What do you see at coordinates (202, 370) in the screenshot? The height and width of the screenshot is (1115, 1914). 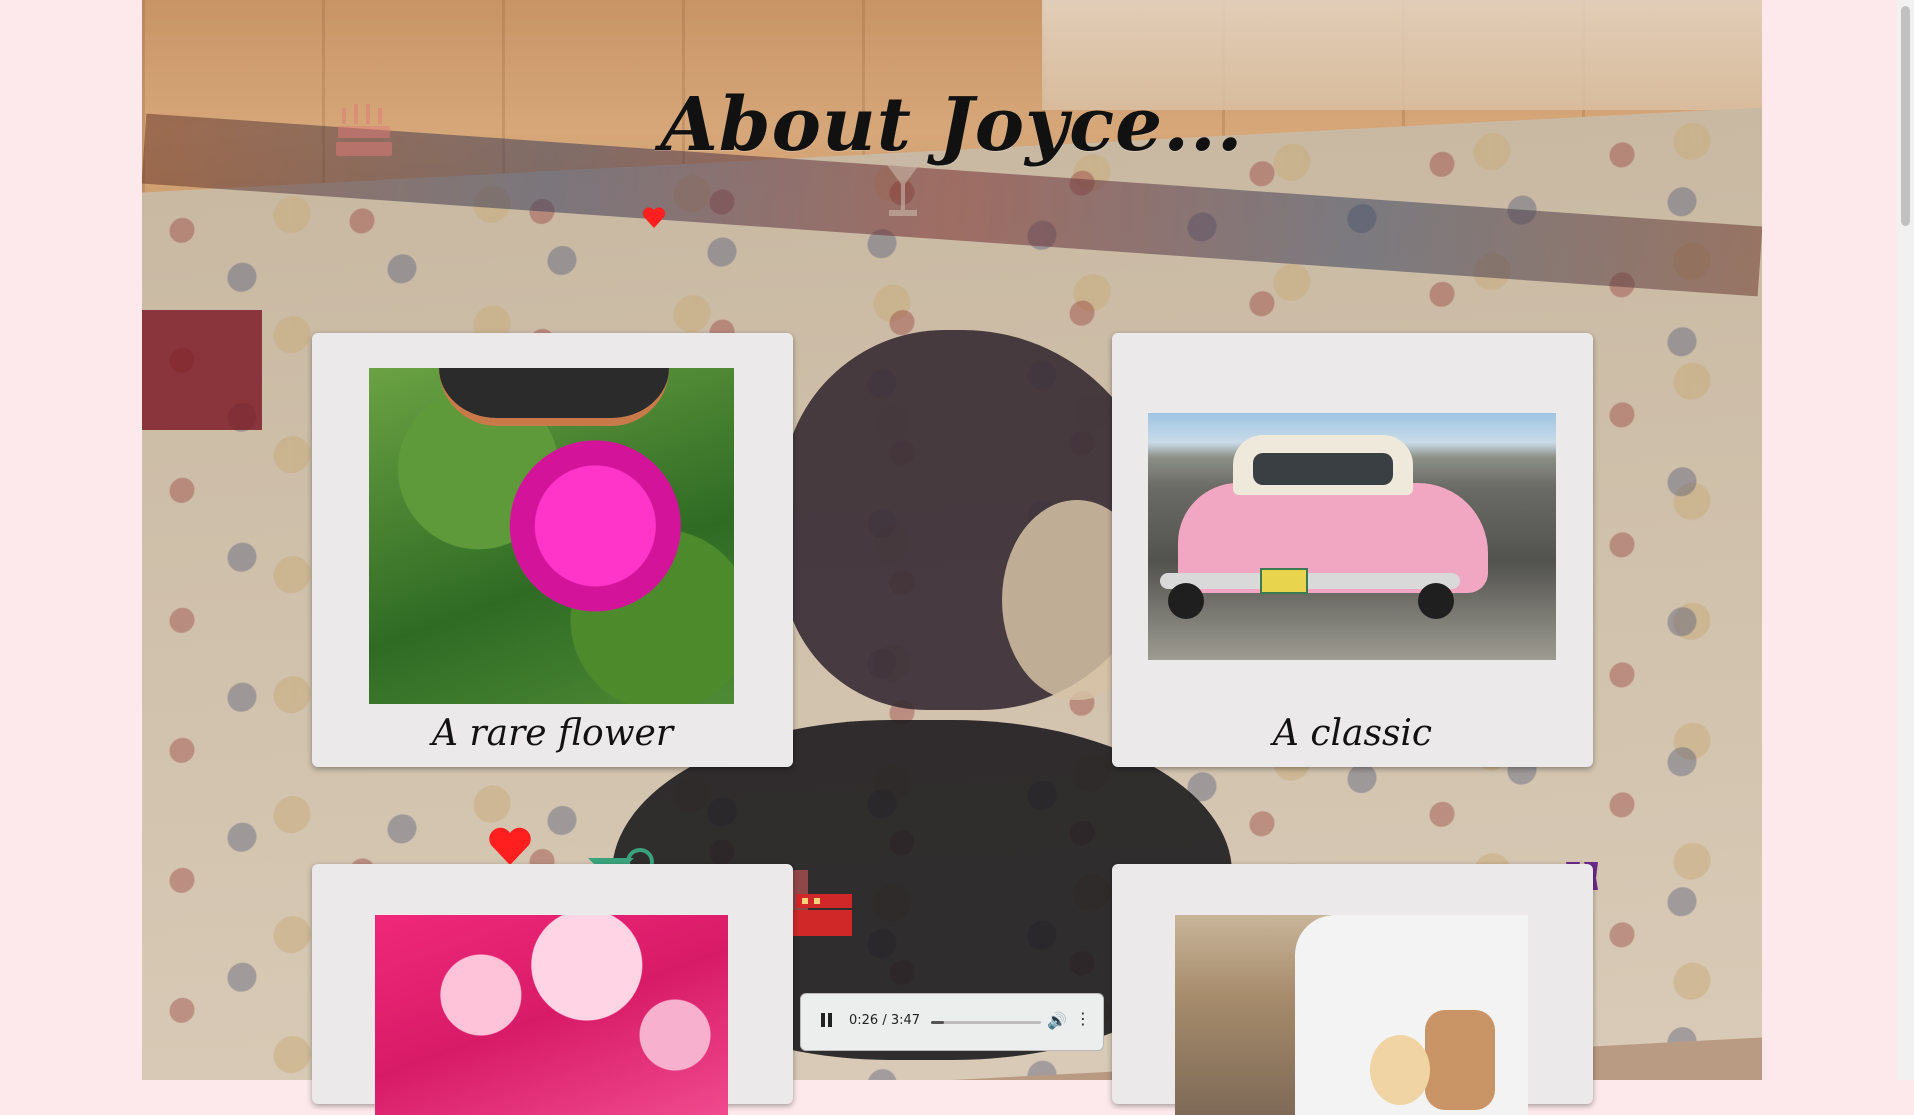 I see `rug-red-patch` at bounding box center [202, 370].